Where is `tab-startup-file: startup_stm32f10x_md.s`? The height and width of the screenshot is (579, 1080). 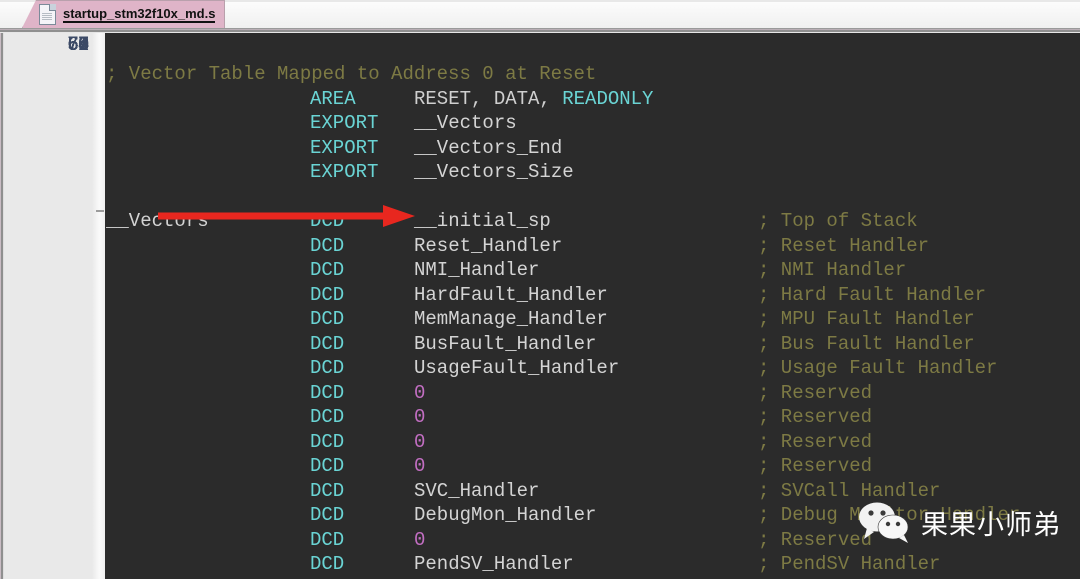
tab-startup-file: startup_stm32f10x_md.s is located at coordinates (123, 14).